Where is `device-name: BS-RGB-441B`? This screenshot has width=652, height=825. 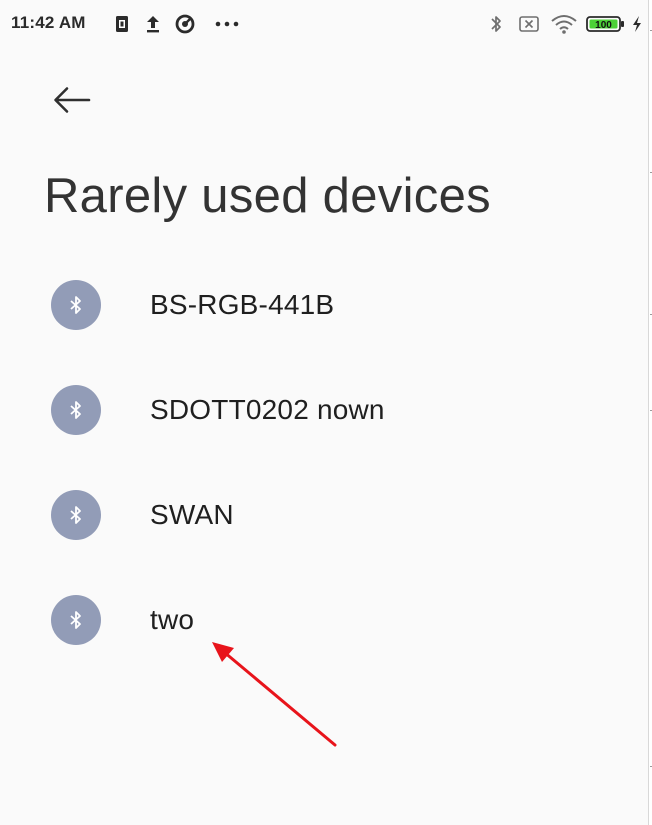
device-name: BS-RGB-441B is located at coordinates (242, 304).